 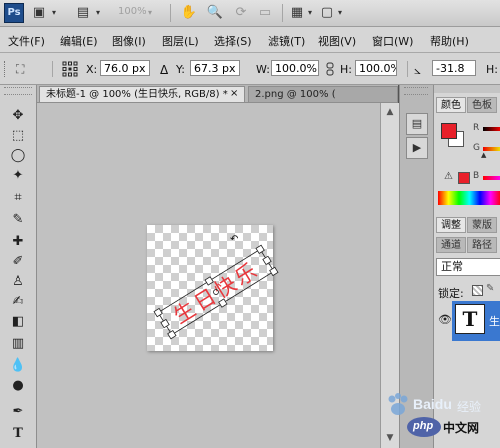 I want to click on red-slider, so click(x=491, y=129).